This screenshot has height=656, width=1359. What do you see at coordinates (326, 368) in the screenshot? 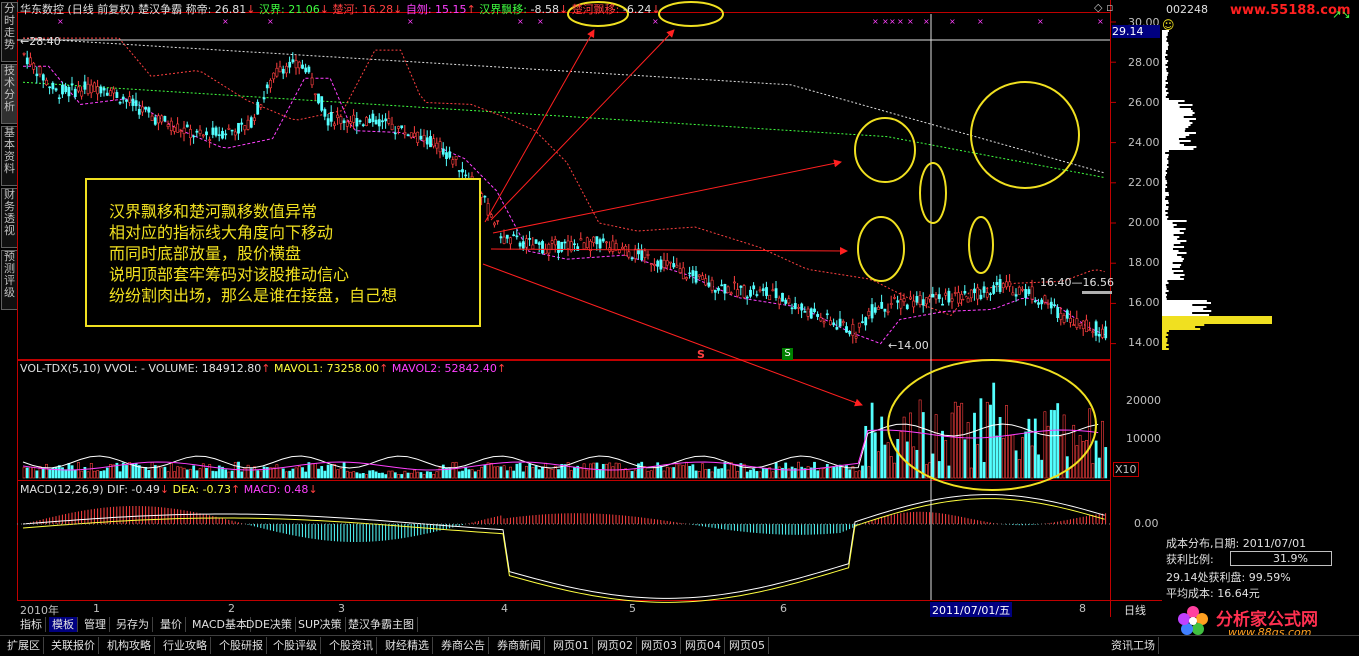
I see `mavol1-value: MAVOL1: 73258.00` at bounding box center [326, 368].